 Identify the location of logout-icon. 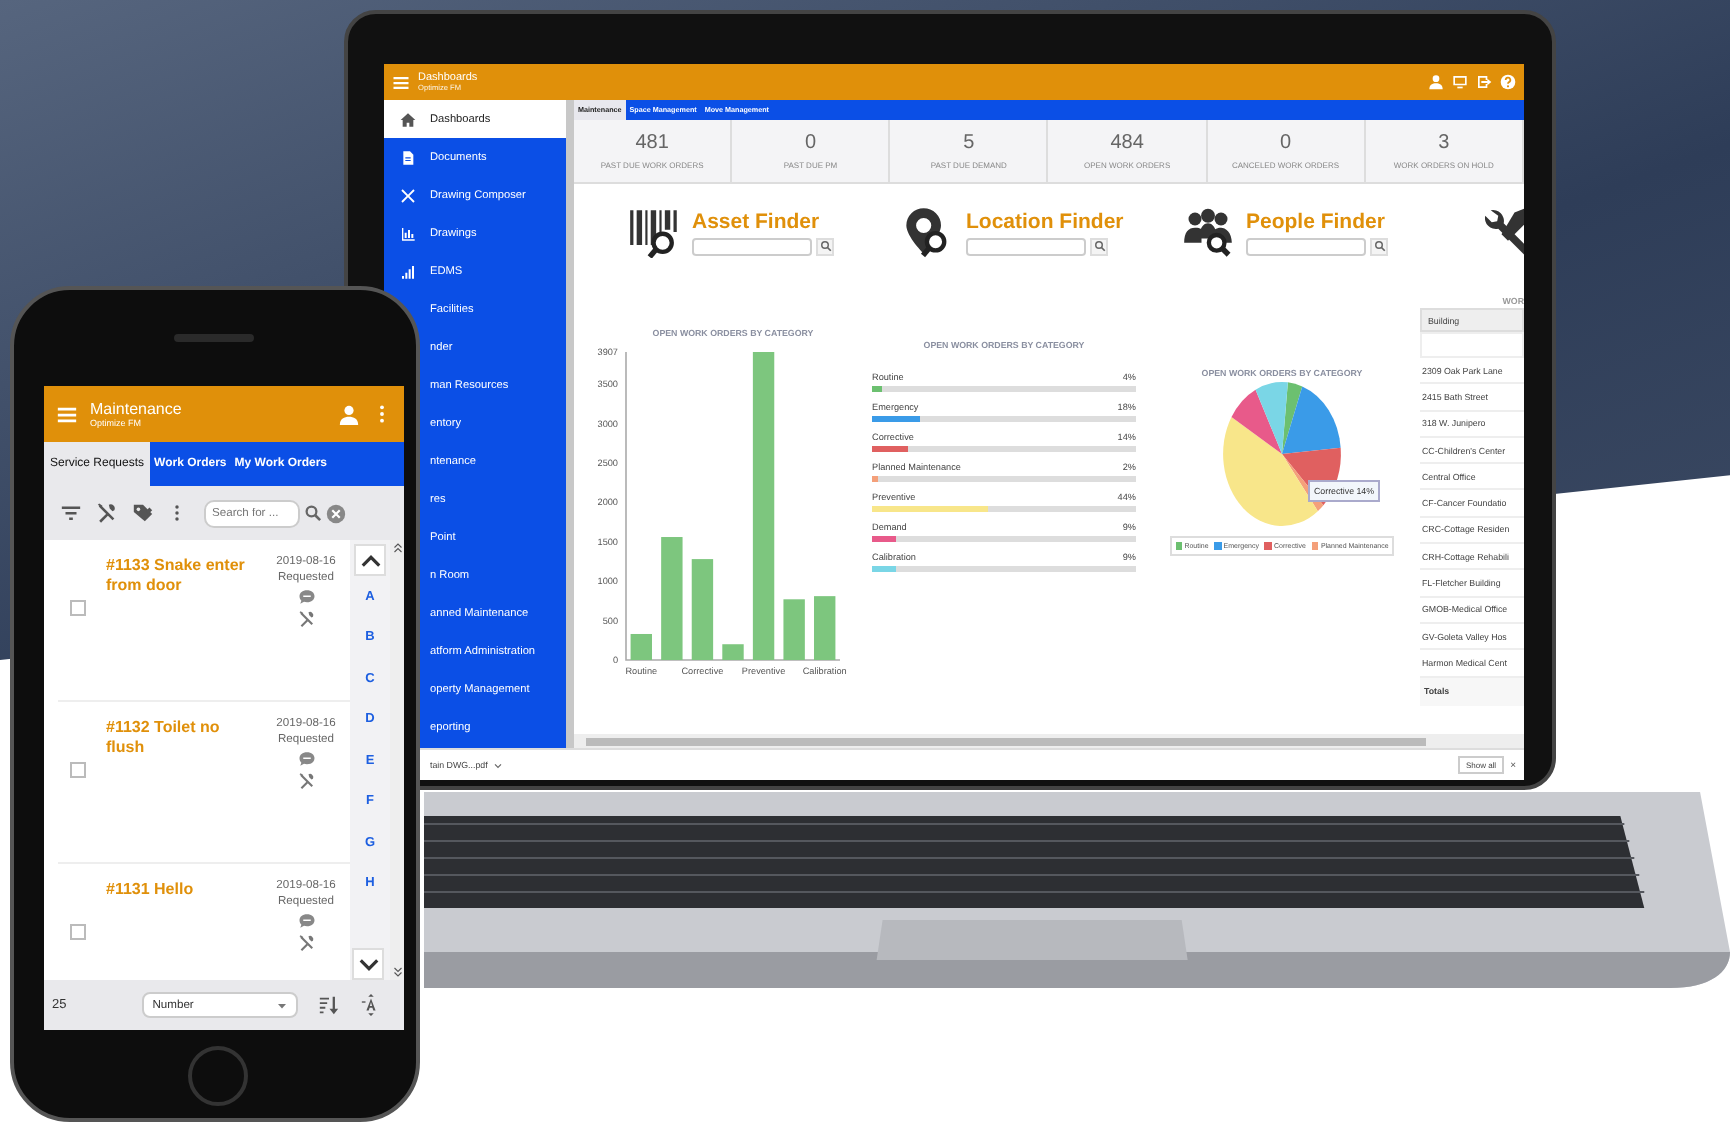
(1484, 82).